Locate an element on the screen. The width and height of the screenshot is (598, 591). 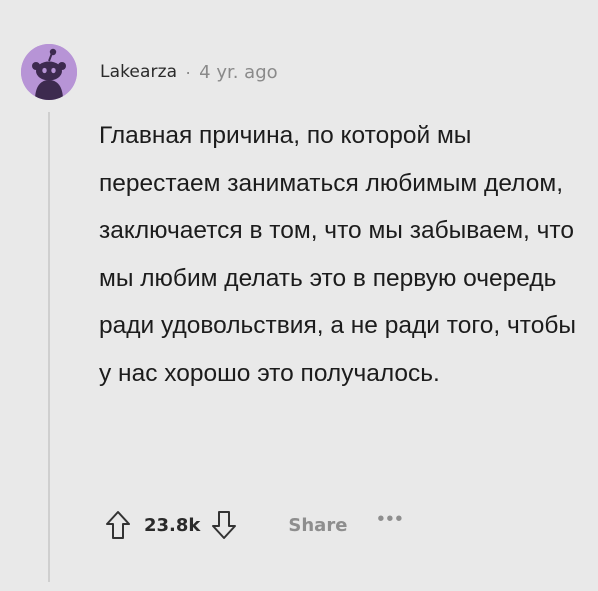
comment-timestamp: 4 yr. ago is located at coordinates (238, 72).